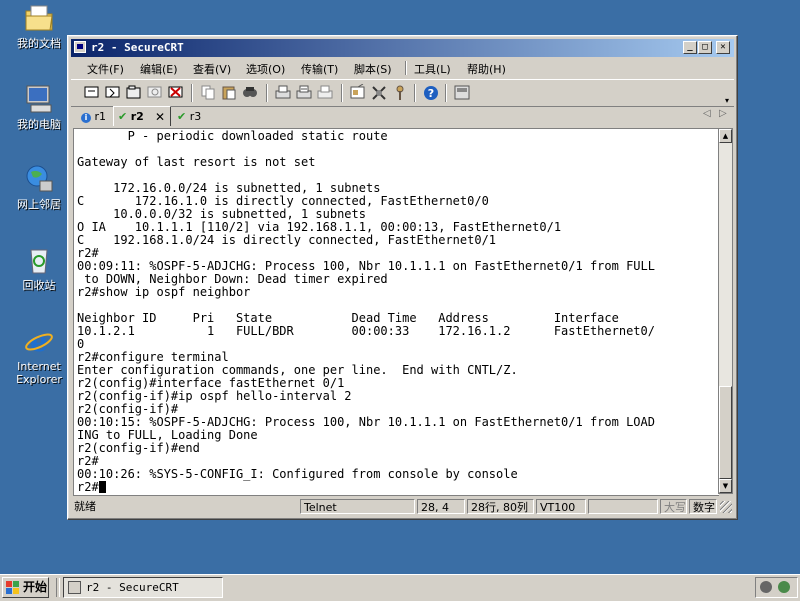  What do you see at coordinates (705, 47) in the screenshot?
I see `maximize-button: □` at bounding box center [705, 47].